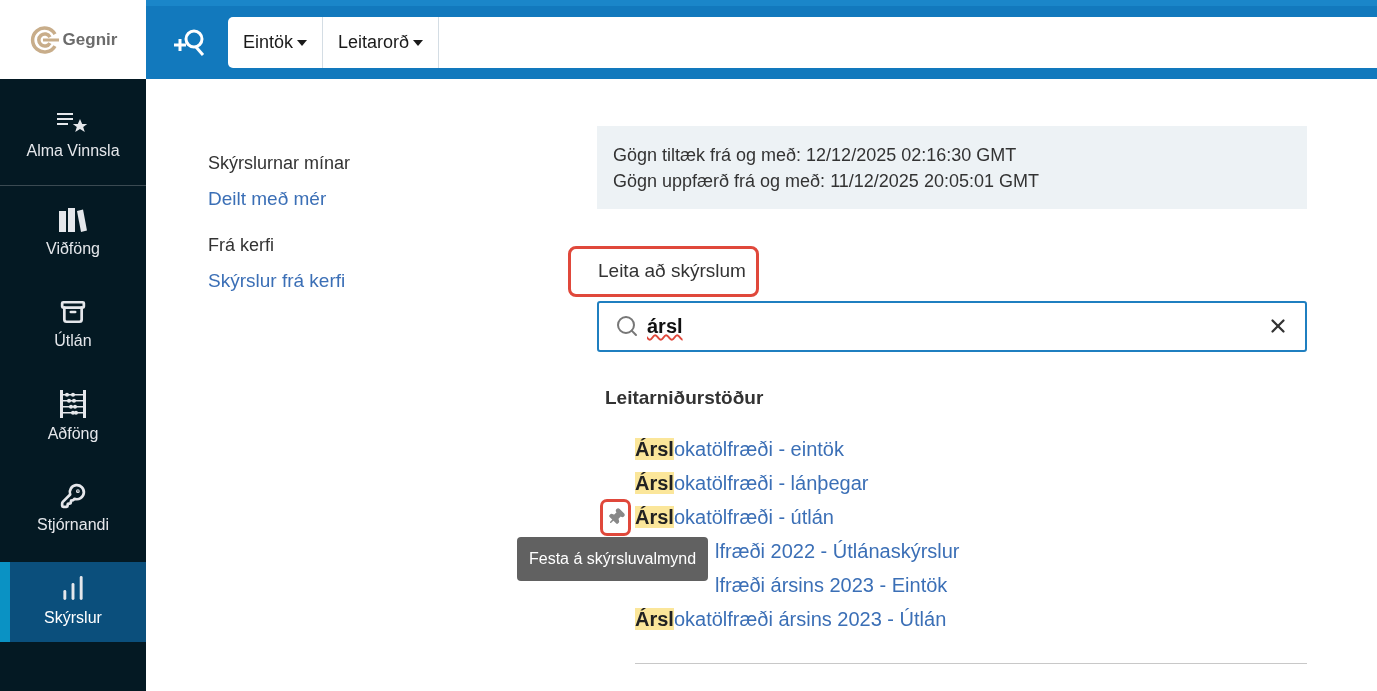 Image resolution: width=1377 pixels, height=691 pixels. I want to click on info-text: Gögn uppfærð frá og með: 11/12/2025 20:05:01 GMT, so click(826, 181).